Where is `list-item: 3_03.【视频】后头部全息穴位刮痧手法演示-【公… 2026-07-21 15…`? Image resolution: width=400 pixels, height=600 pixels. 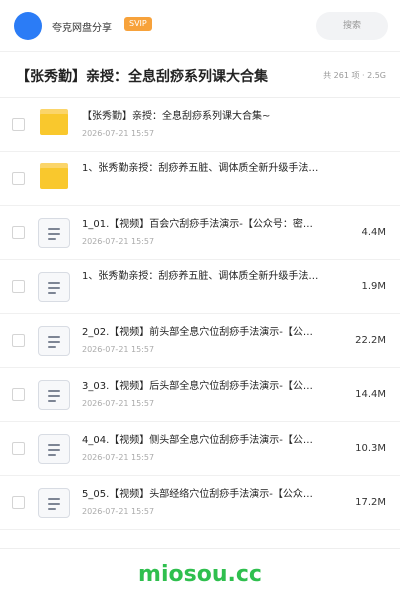 list-item: 3_03.【视频】后头部全息穴位刮痧手法演示-【公… 2026-07-21 15… is located at coordinates (200, 395).